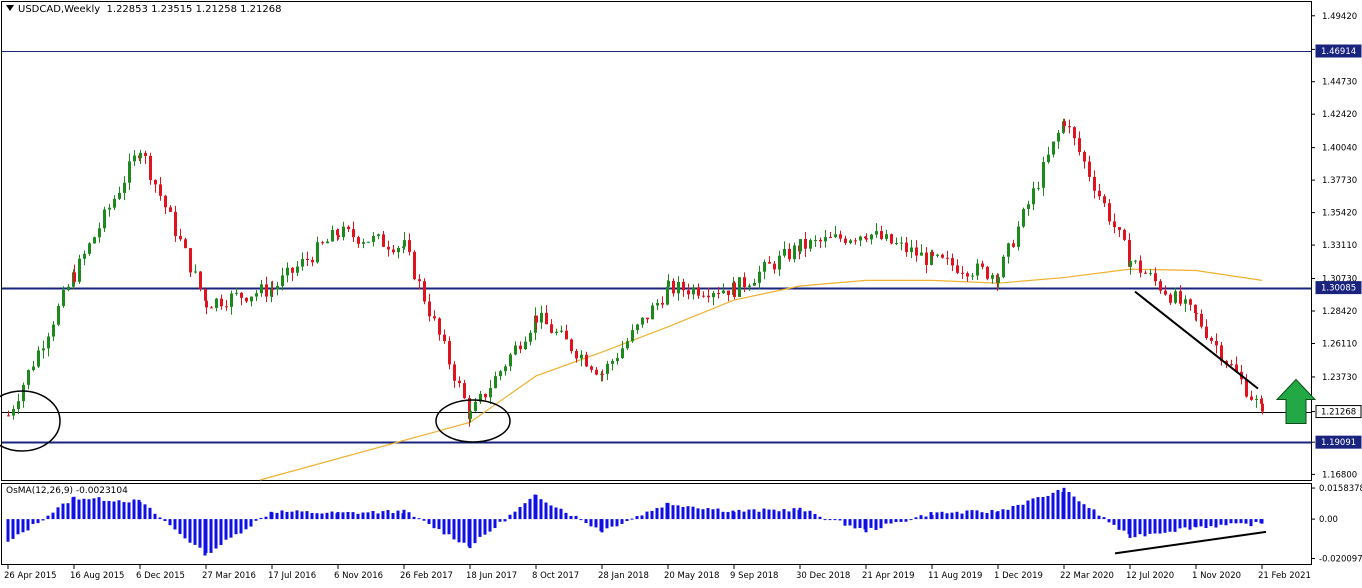  I want to click on divergence-line-annotation, so click(1190, 542).